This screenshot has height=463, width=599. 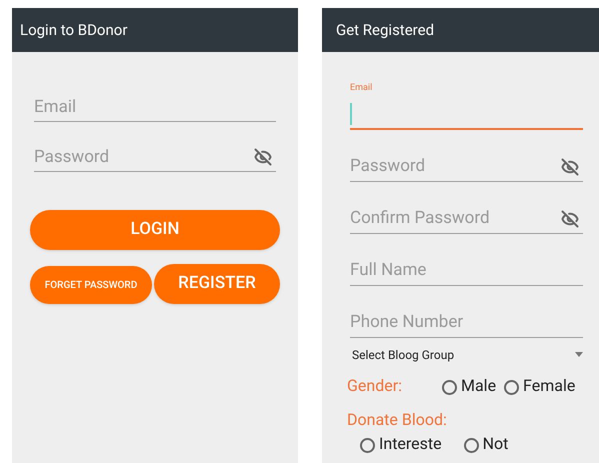 I want to click on register-button: REGISTER, so click(x=217, y=284).